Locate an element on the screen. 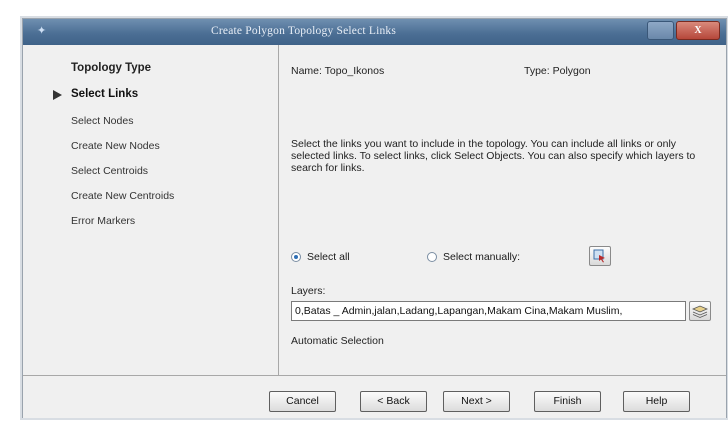 This screenshot has width=728, height=433. select-manually-radio-dot is located at coordinates (432, 257).